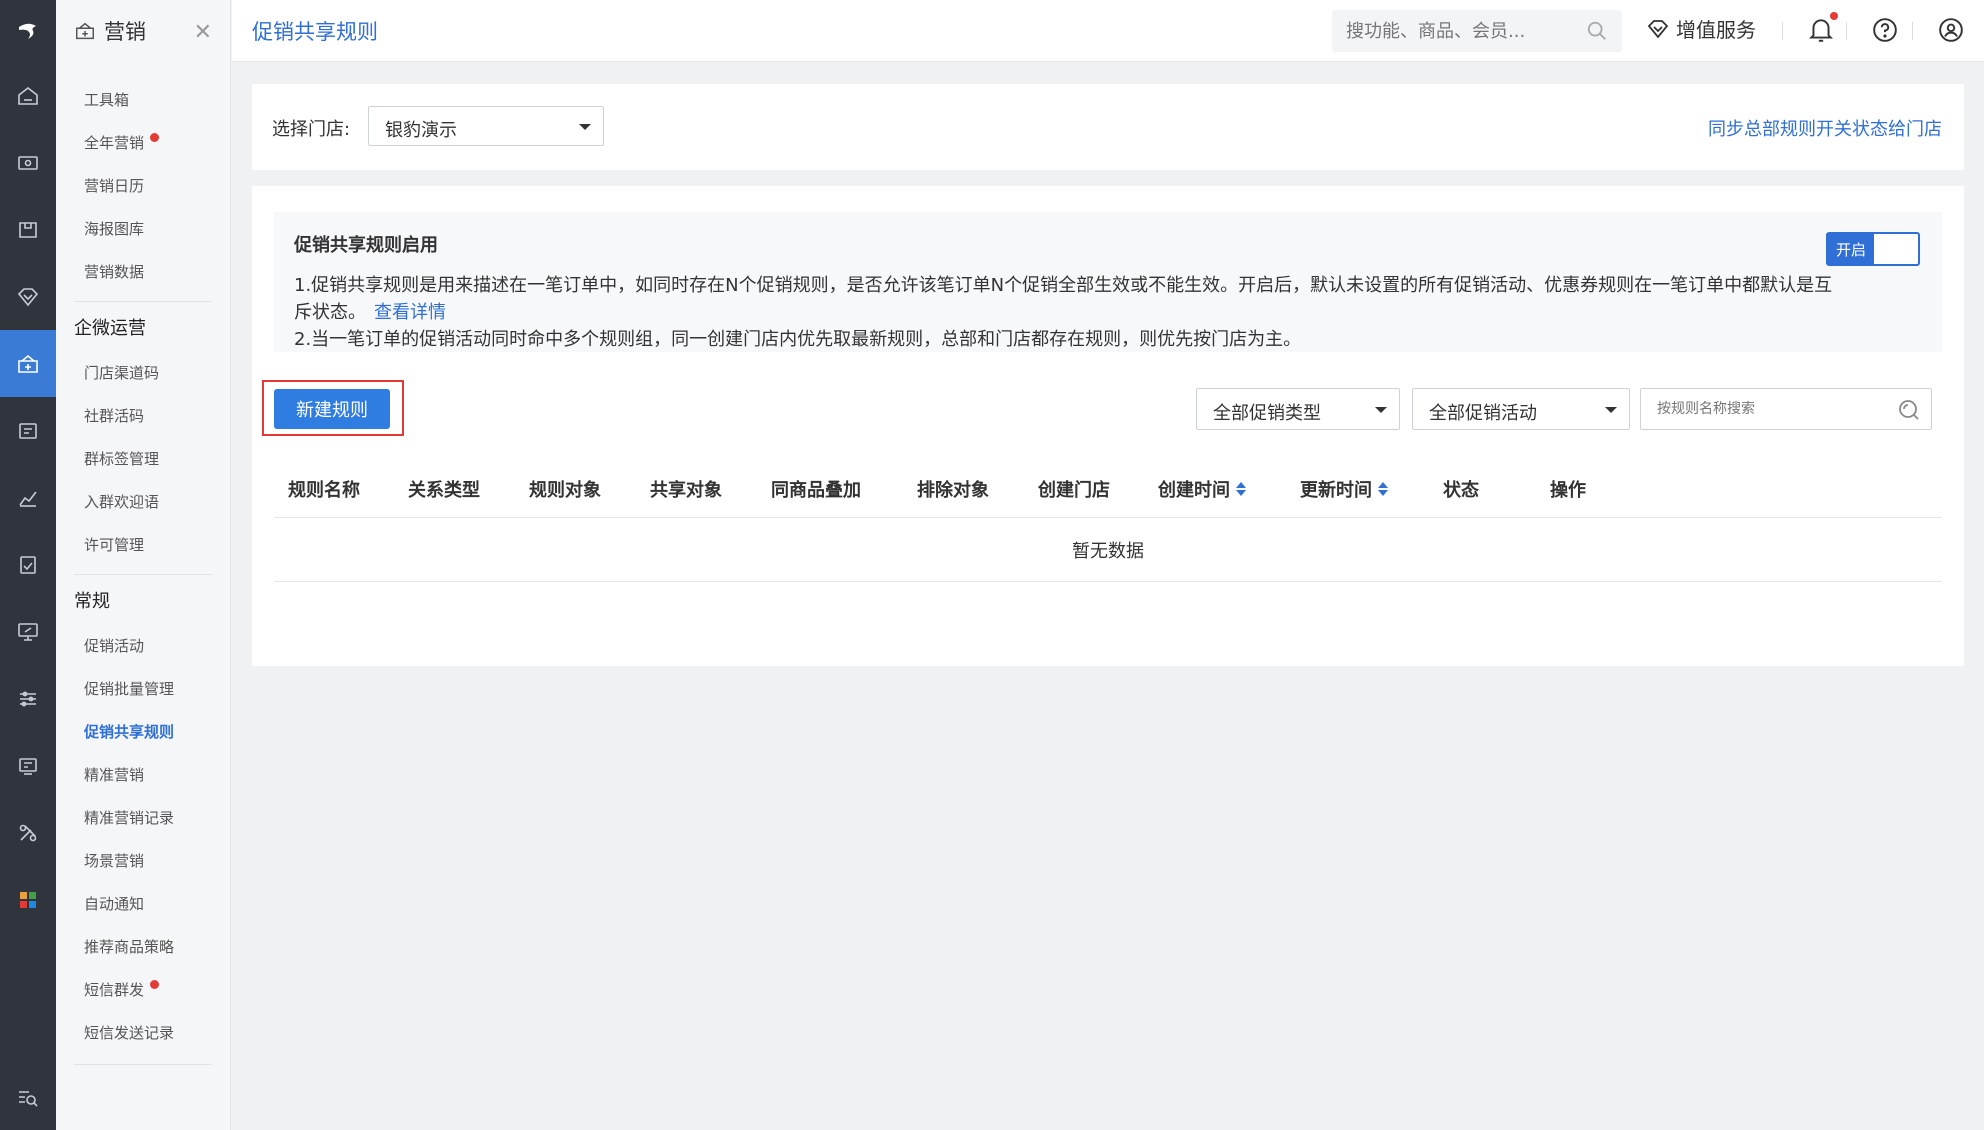 This screenshot has height=1130, width=1984. Describe the element at coordinates (129, 689) in the screenshot. I see `sidebar-item-label: 促销批量管理` at that location.